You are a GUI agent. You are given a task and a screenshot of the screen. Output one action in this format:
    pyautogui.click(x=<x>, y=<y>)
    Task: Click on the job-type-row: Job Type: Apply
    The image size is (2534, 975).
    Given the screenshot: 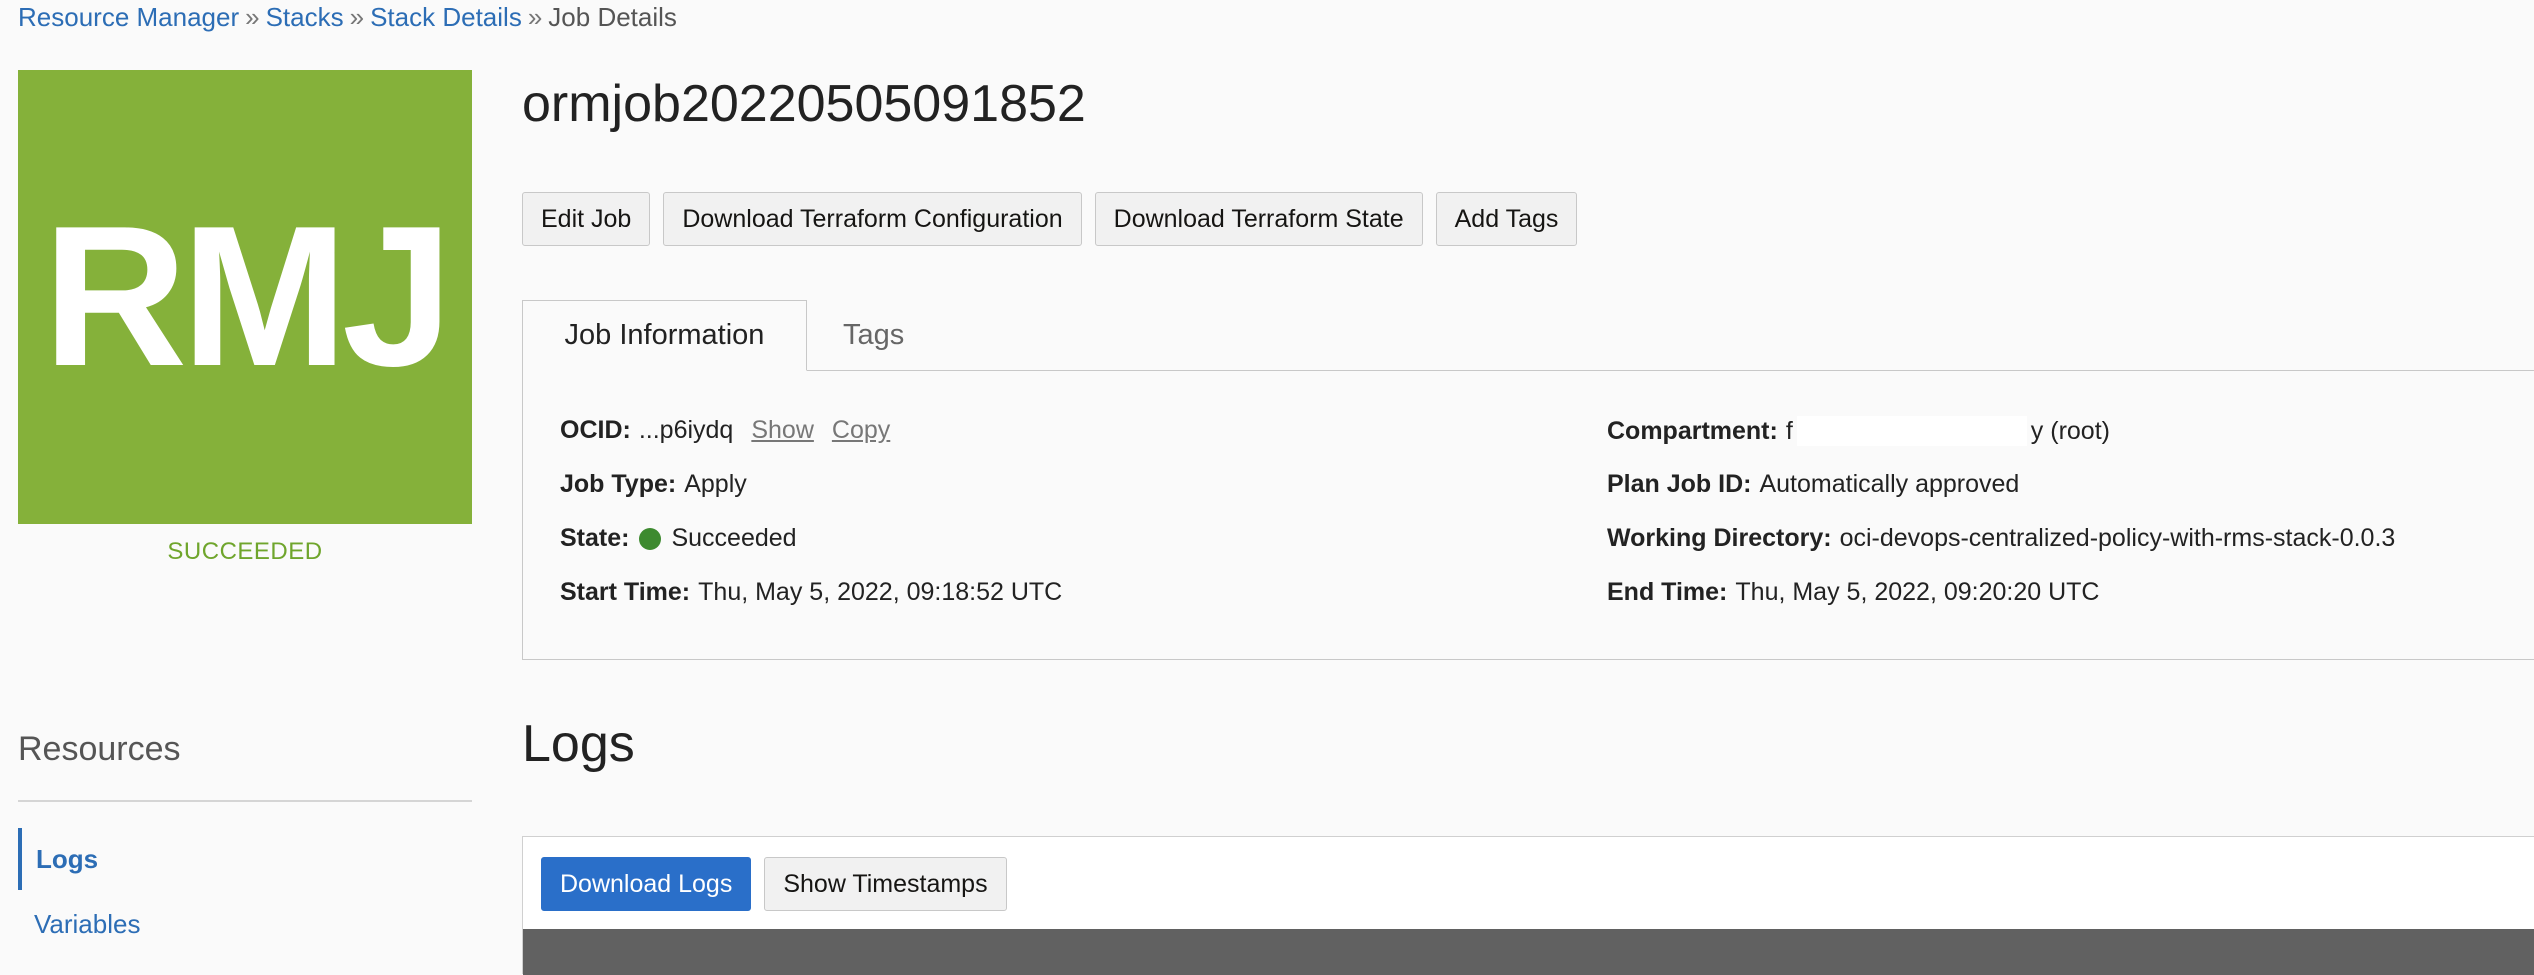 What is the action you would take?
    pyautogui.click(x=653, y=484)
    